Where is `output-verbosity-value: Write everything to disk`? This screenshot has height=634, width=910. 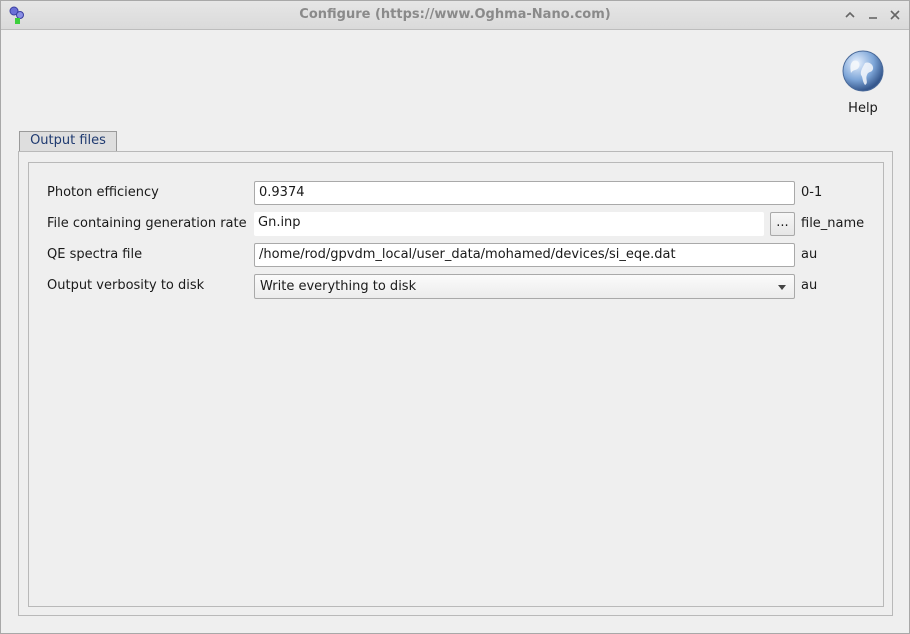
output-verbosity-value: Write everything to disk is located at coordinates (338, 286).